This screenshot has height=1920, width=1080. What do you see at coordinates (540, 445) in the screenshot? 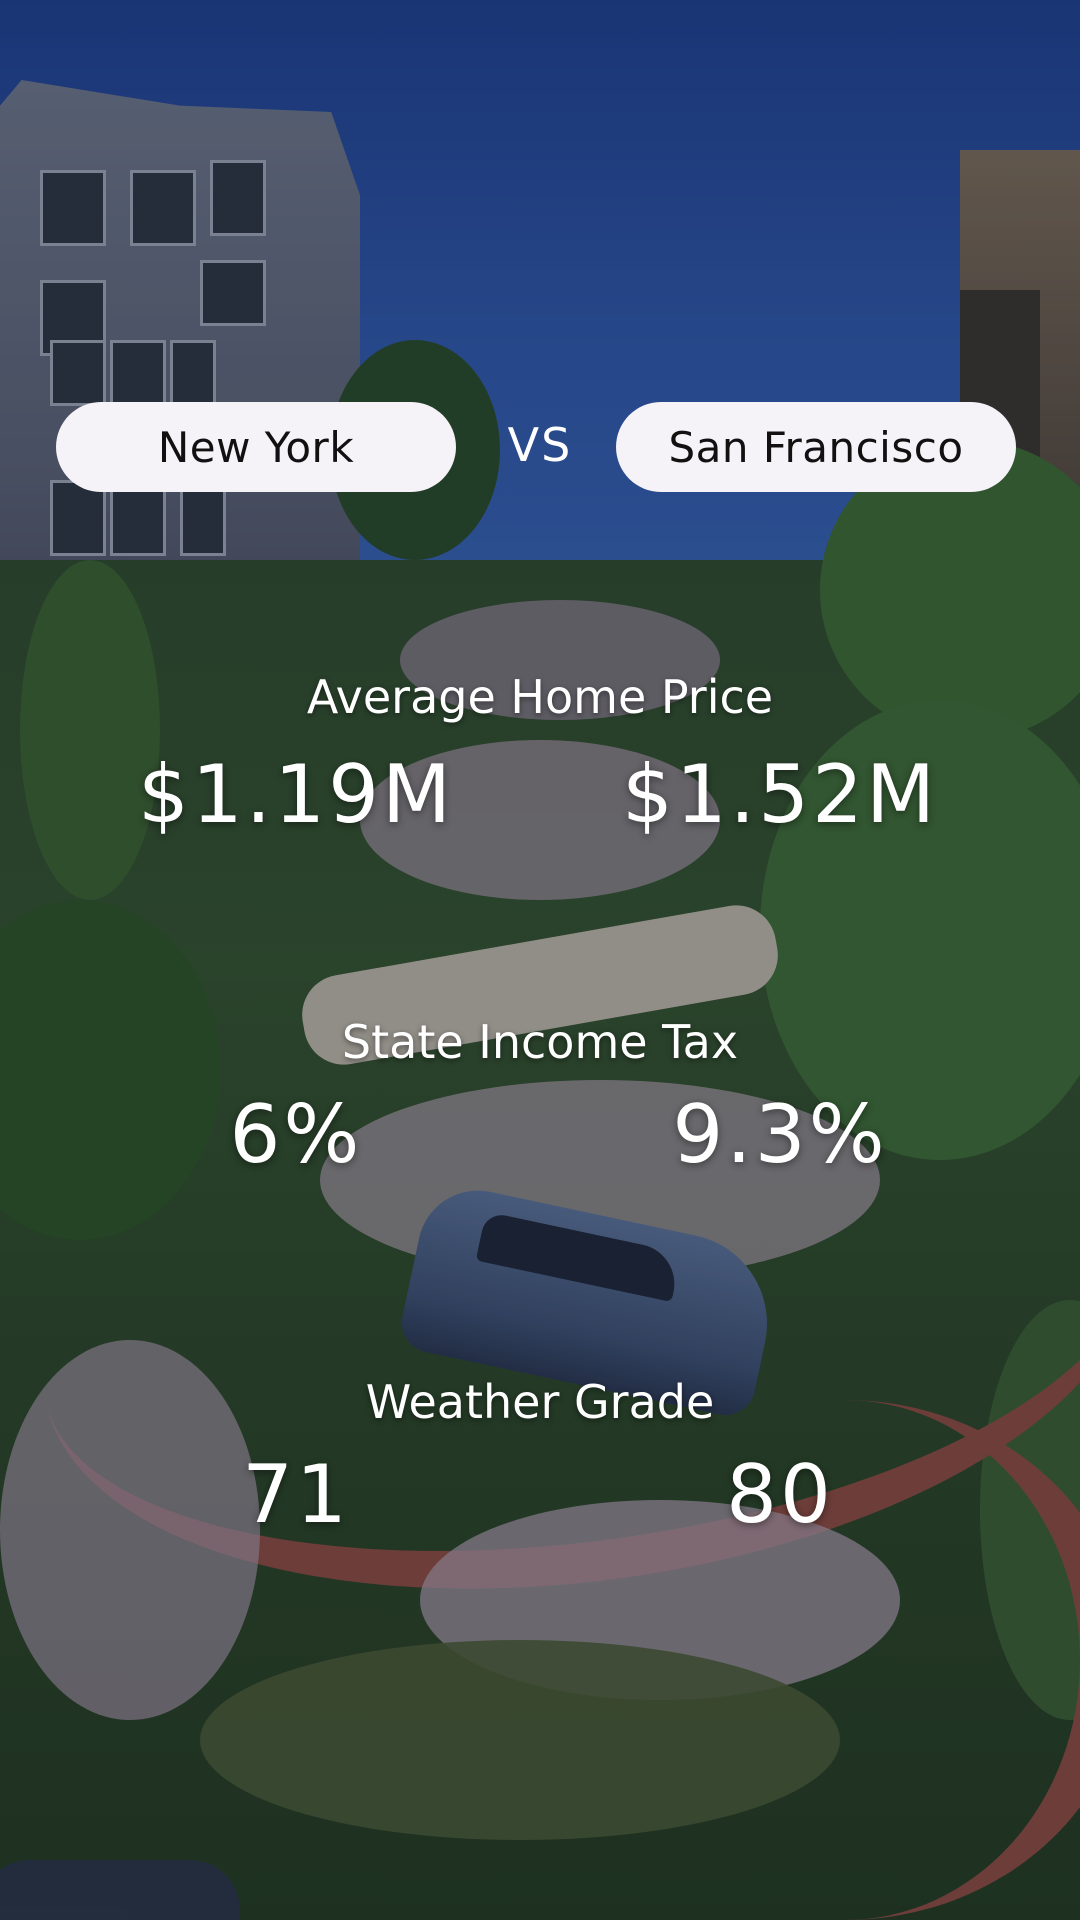
I see `vs-label: VS` at bounding box center [540, 445].